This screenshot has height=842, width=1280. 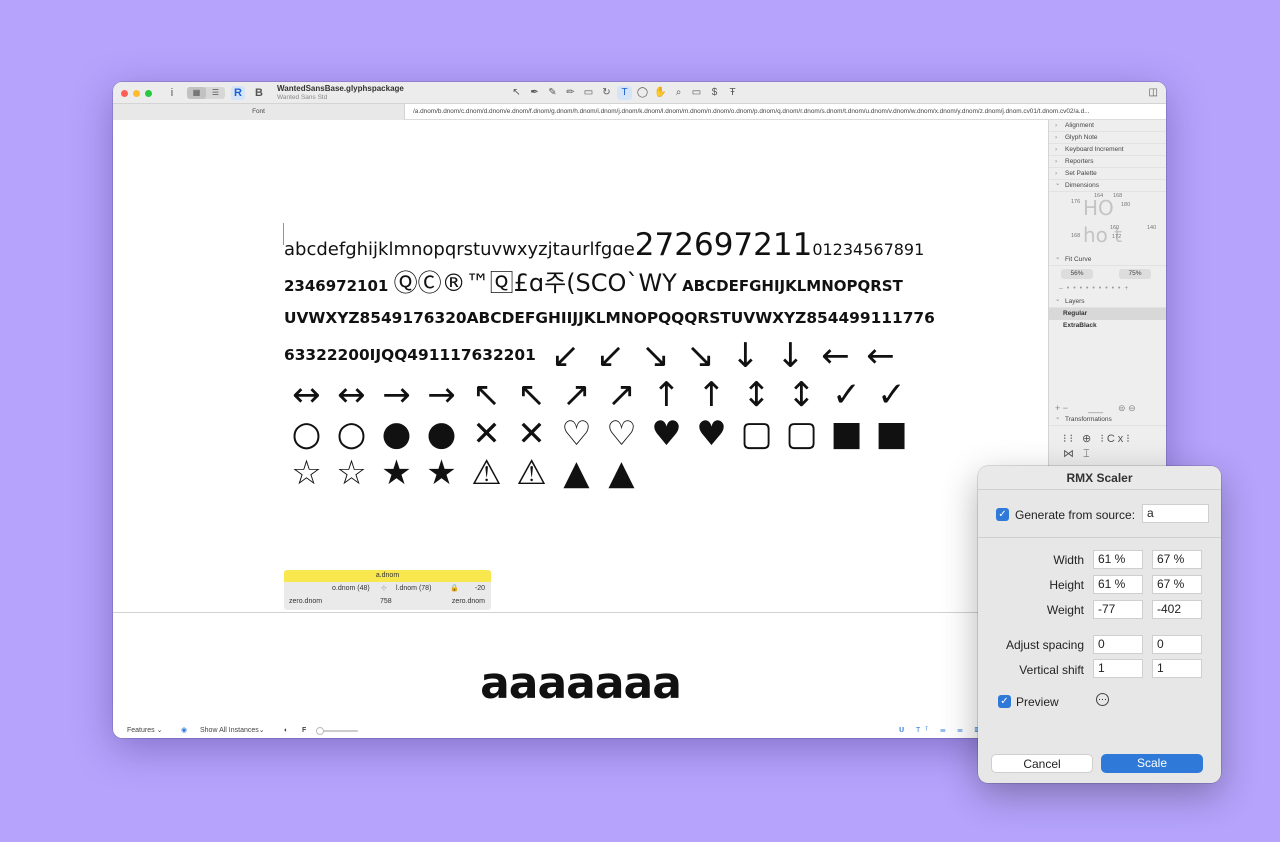 What do you see at coordinates (714, 93) in the screenshot?
I see `kerning-tool-icon: $` at bounding box center [714, 93].